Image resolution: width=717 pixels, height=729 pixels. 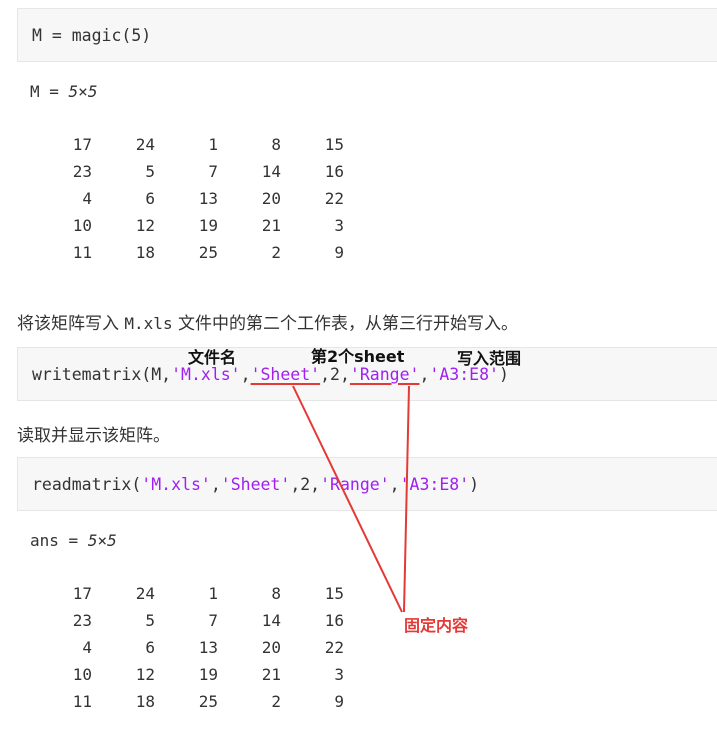 I want to click on output-header-m: M = 5×5, so click(x=63, y=91).